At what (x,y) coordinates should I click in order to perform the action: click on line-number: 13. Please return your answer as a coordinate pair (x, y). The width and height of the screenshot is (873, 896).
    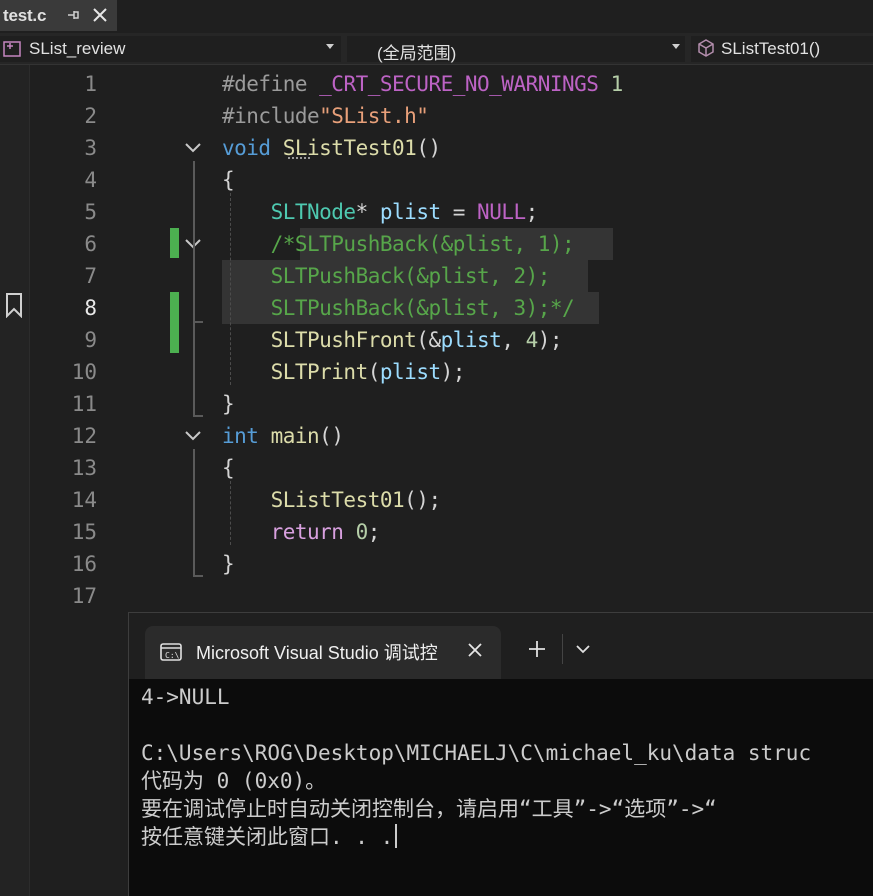
    Looking at the image, I should click on (84, 468).